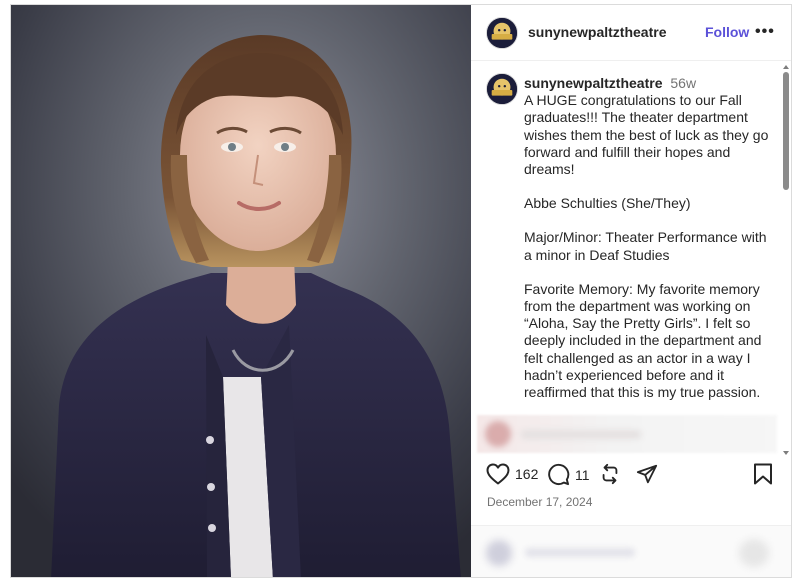 The image size is (800, 584). I want to click on scroll-down-arrow, so click(786, 453).